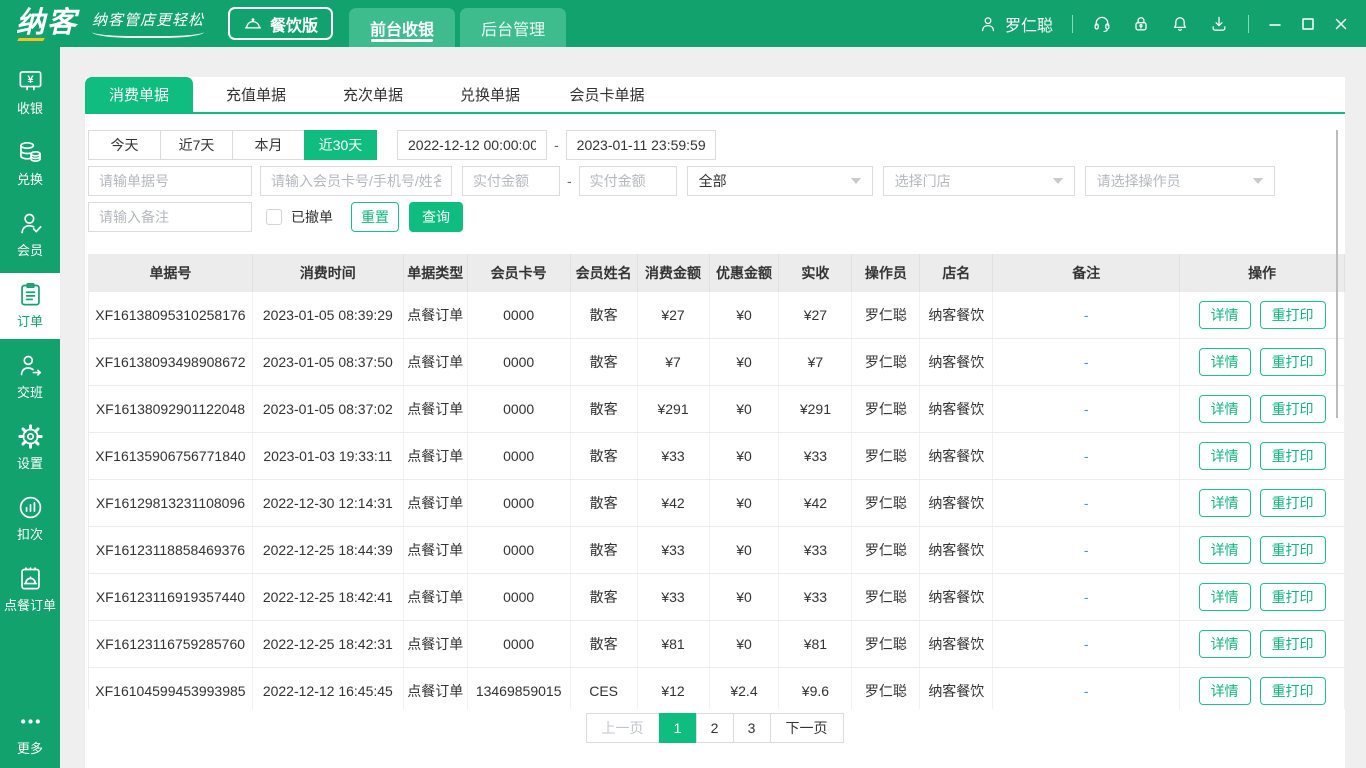 The height and width of the screenshot is (768, 1366). Describe the element at coordinates (268, 145) in the screenshot. I see `preset-month-button: 本月` at that location.